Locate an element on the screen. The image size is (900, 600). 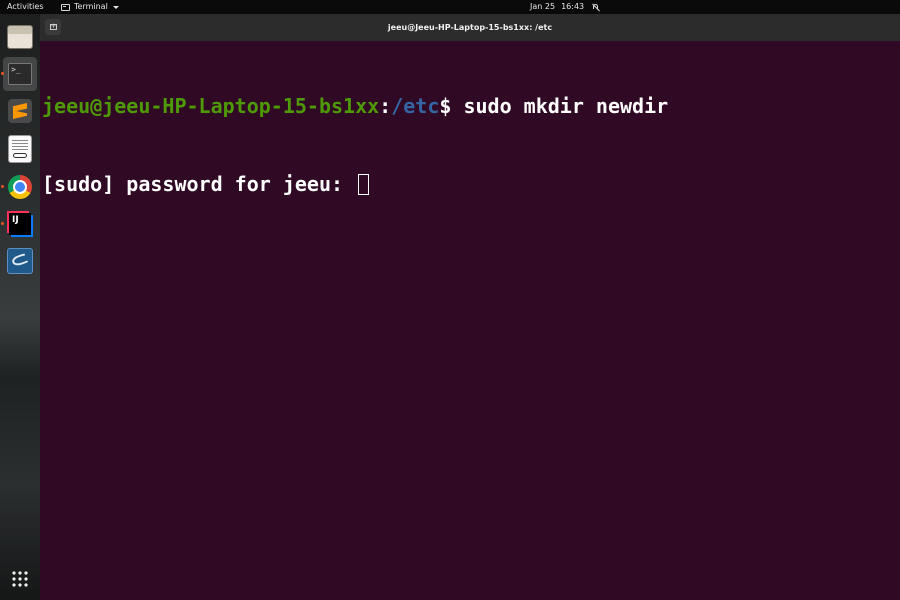
bell-muted-icon is located at coordinates (595, 7).